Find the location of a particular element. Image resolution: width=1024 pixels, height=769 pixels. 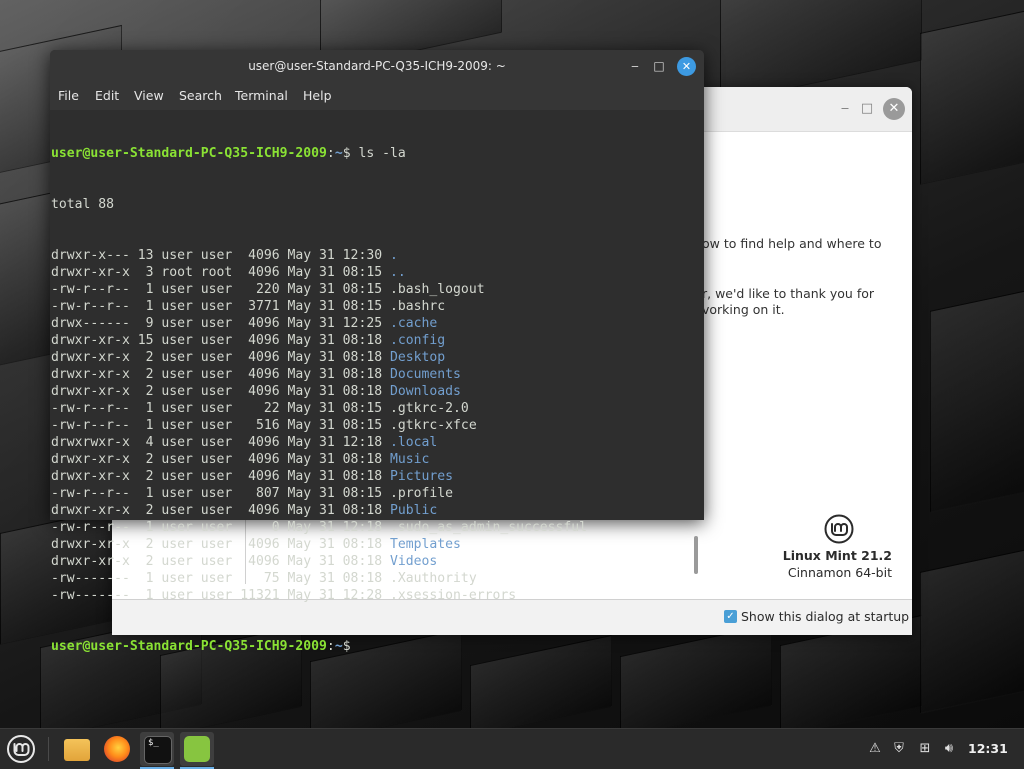

directory-name: .. is located at coordinates (397, 272).